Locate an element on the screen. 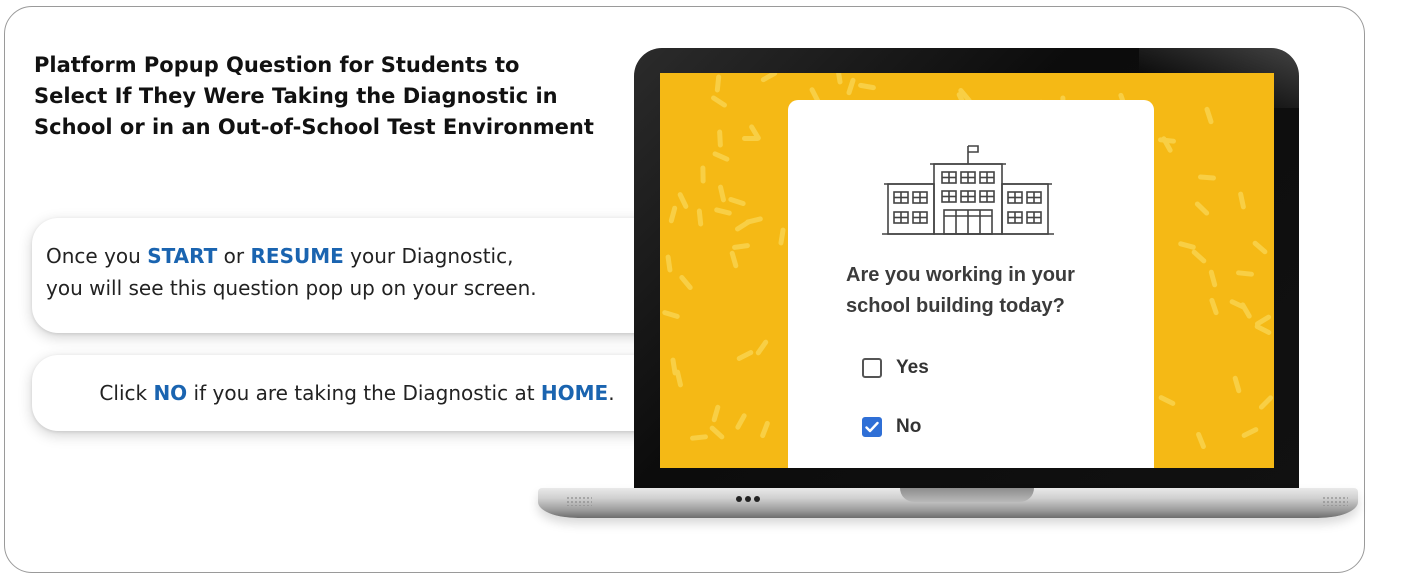 Image resolution: width=1406 pixels, height=577 pixels. speaker-grille-right is located at coordinates (1335, 501).